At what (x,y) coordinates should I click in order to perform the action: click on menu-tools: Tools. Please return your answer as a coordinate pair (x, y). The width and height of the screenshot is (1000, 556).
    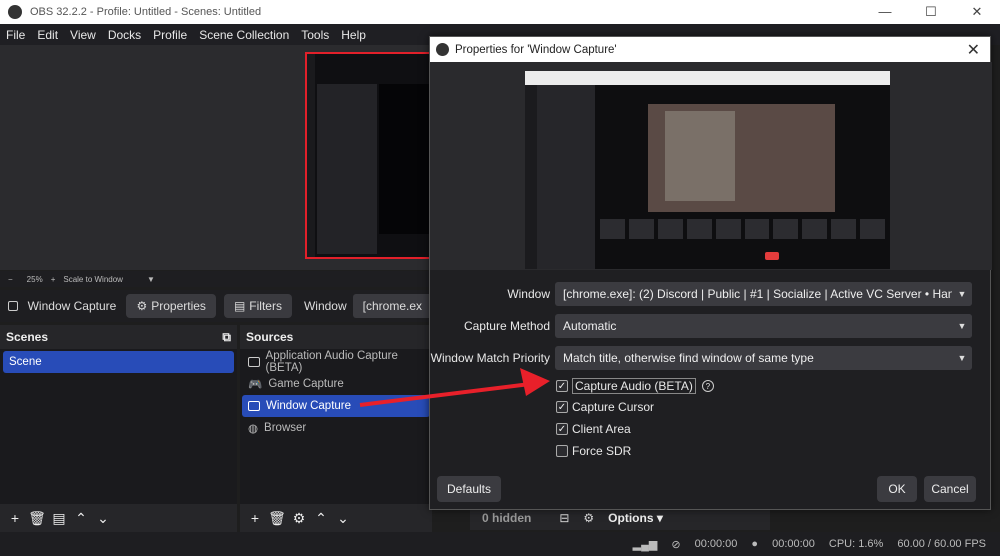
    Looking at the image, I should click on (315, 35).